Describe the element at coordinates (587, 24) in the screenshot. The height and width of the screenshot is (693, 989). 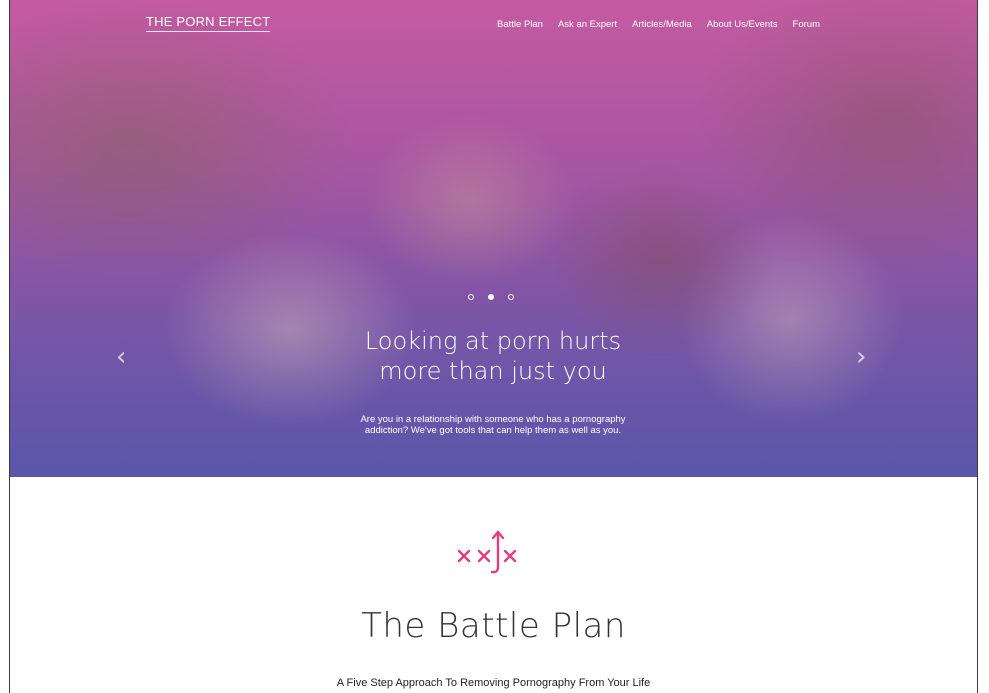
I see `nav-item-ask-an-expert: Ask an Expert` at that location.